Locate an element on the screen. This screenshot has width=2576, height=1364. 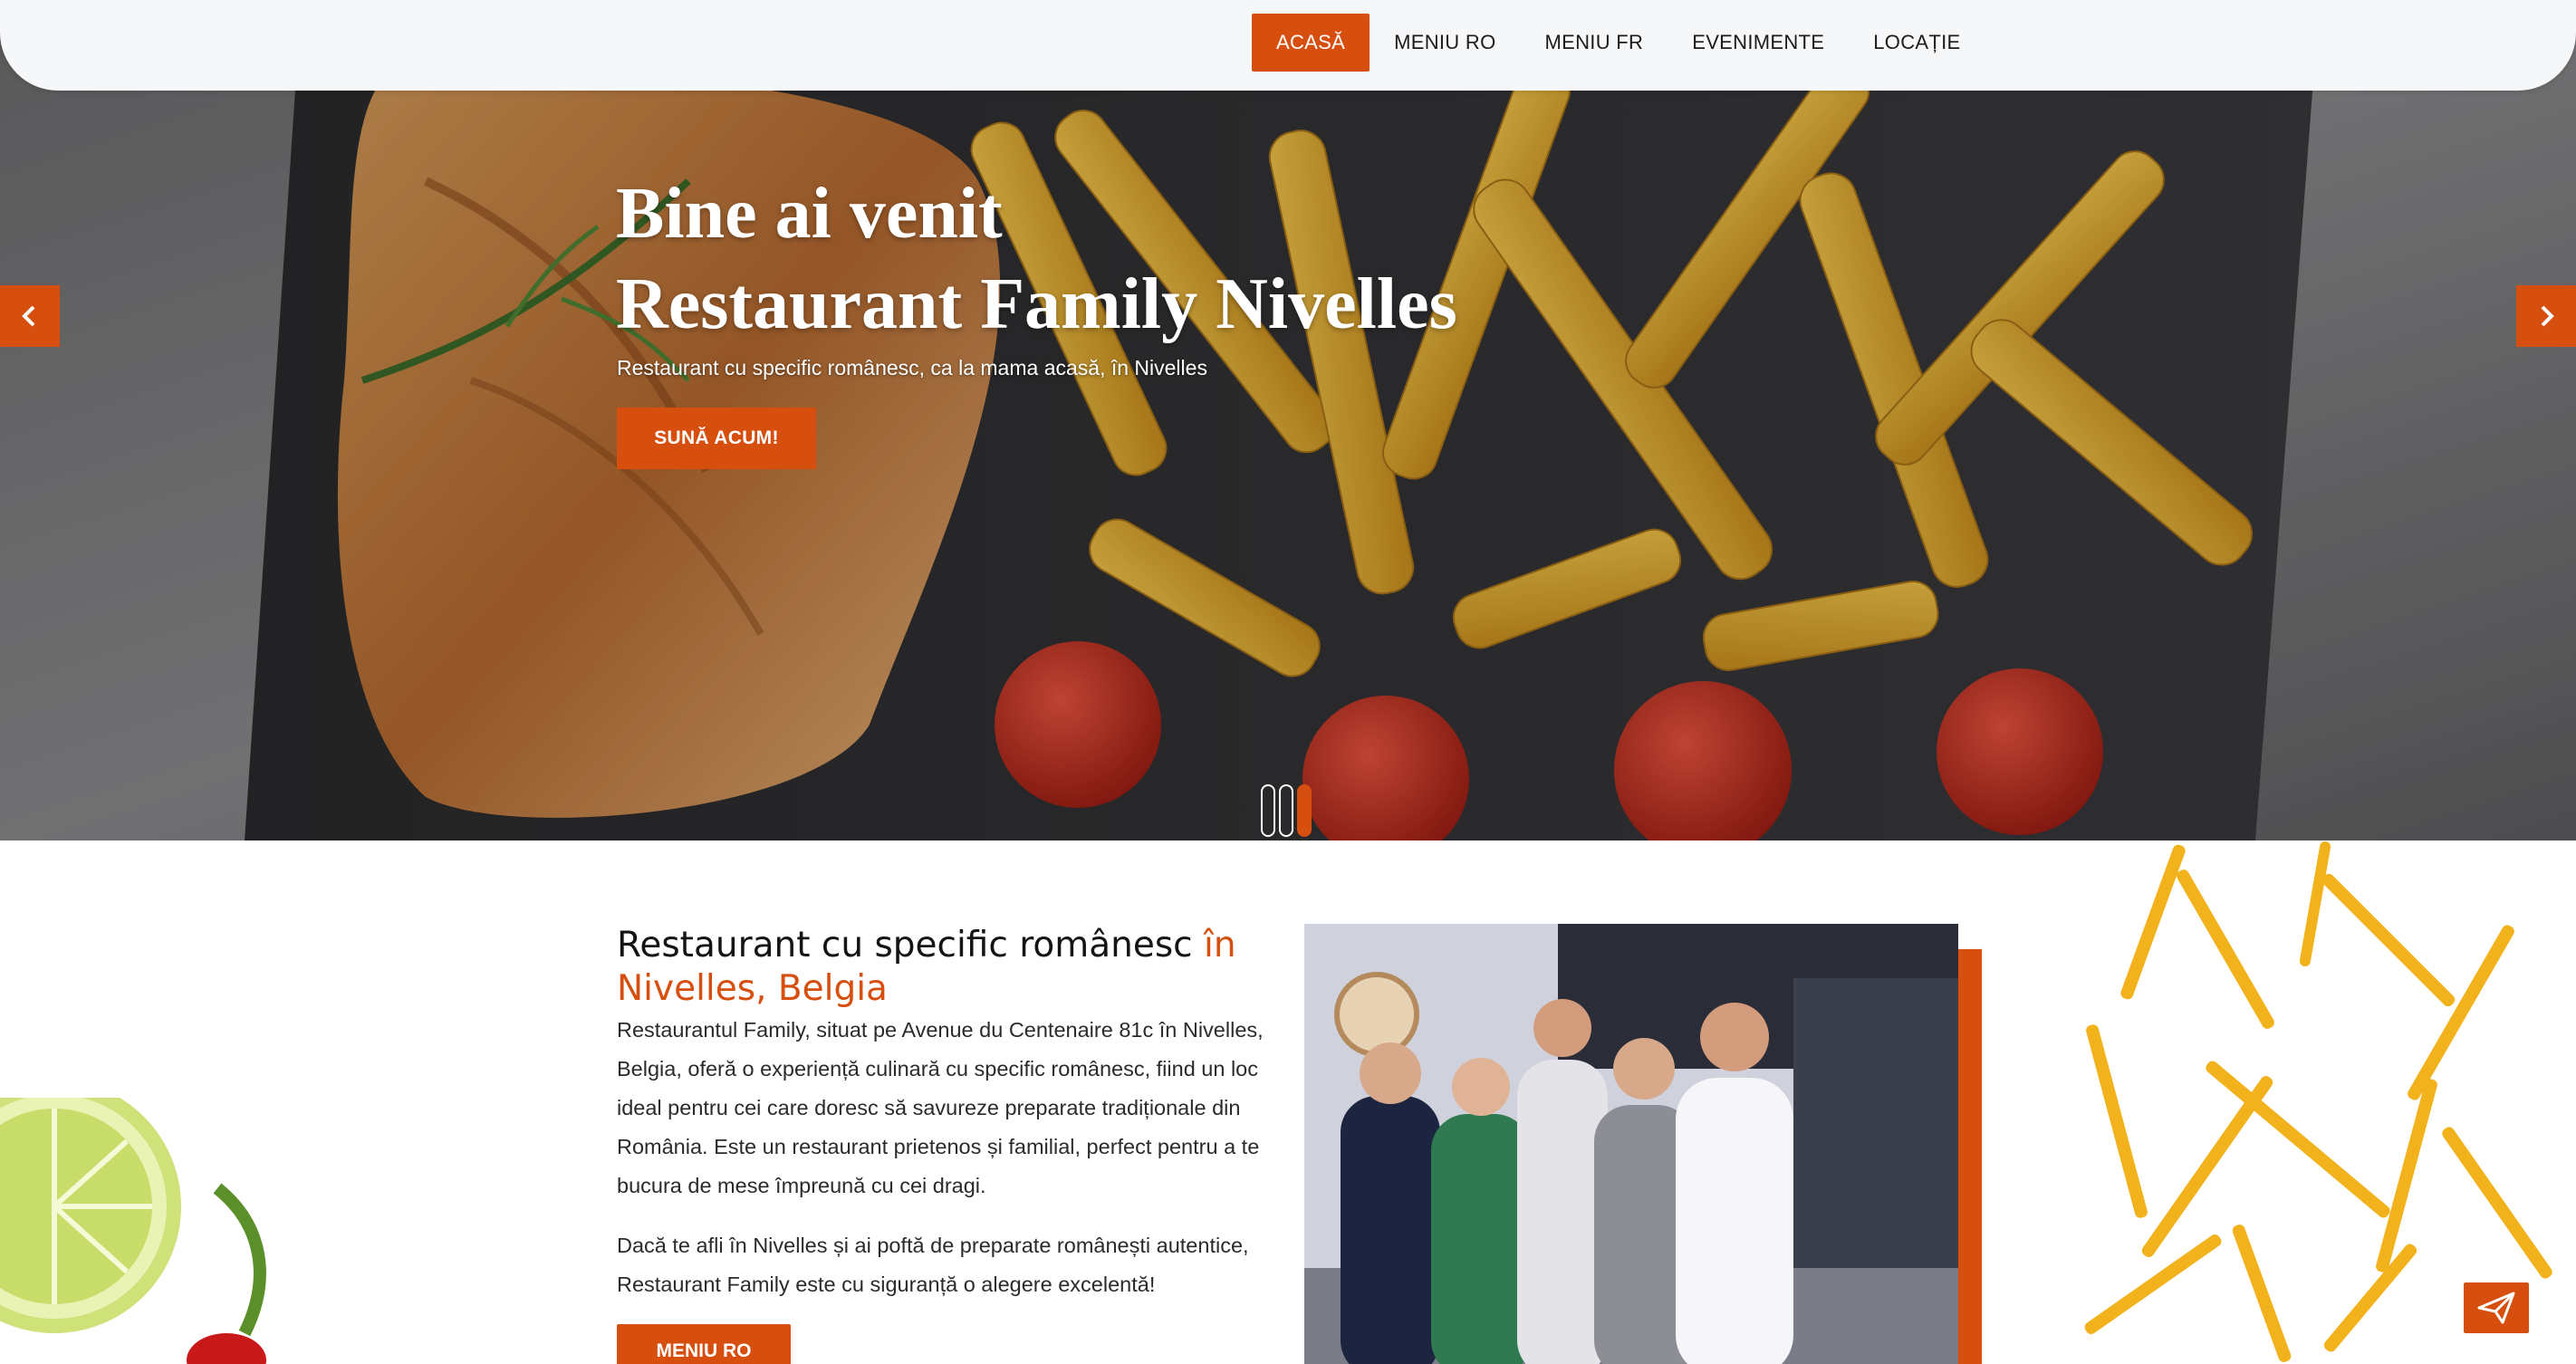
slider-prev-button is located at coordinates (30, 316).